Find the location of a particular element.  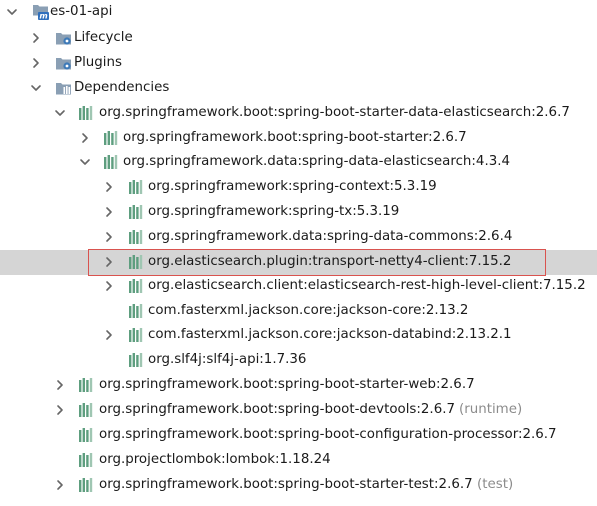

node-label: org.slf4j:slf4j-api:1.7.36 is located at coordinates (227, 359).